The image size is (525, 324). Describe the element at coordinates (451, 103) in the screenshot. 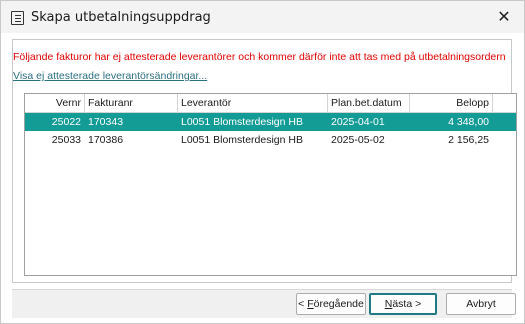

I see `column-header-belopp: Belopp` at that location.